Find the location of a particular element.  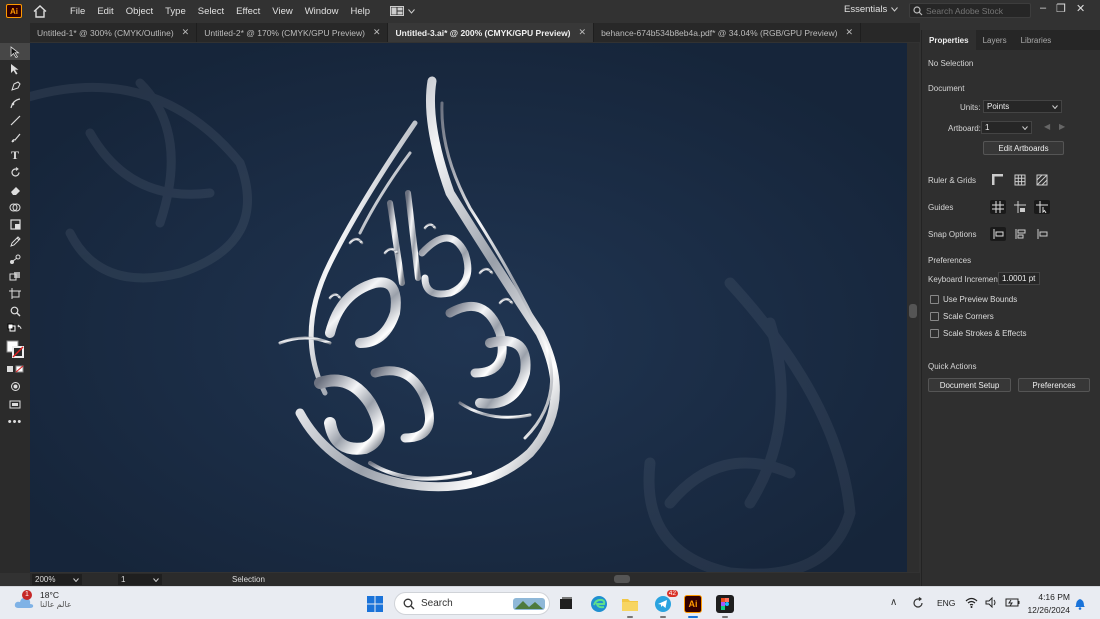

menu-help: Help is located at coordinates (361, 11).